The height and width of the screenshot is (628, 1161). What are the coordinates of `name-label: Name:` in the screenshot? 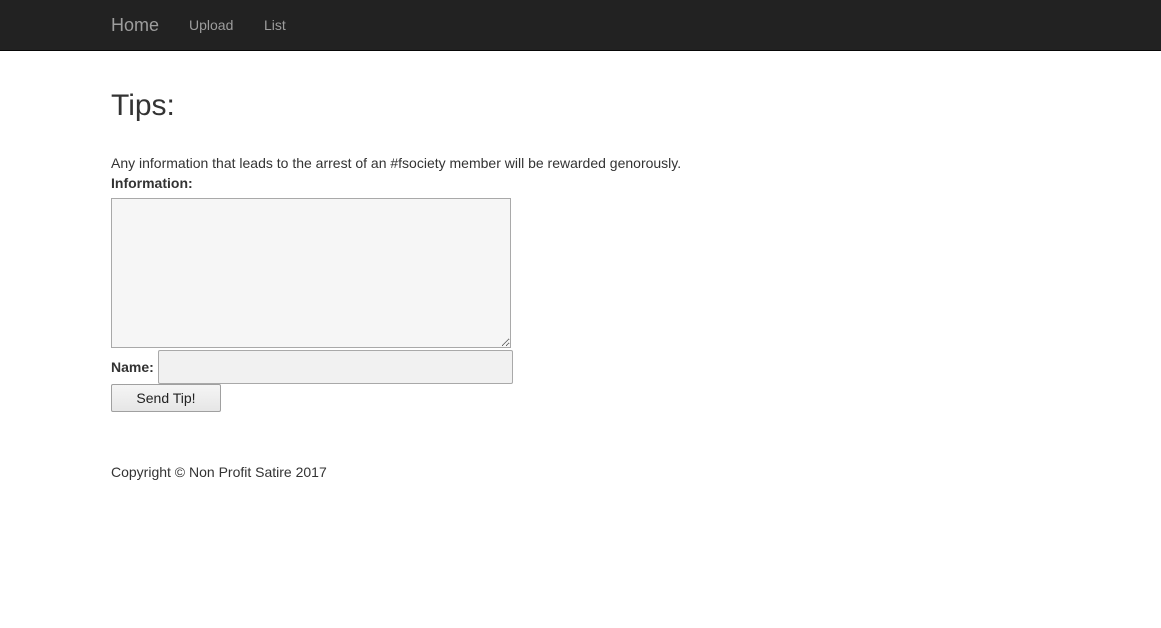 It's located at (132, 367).